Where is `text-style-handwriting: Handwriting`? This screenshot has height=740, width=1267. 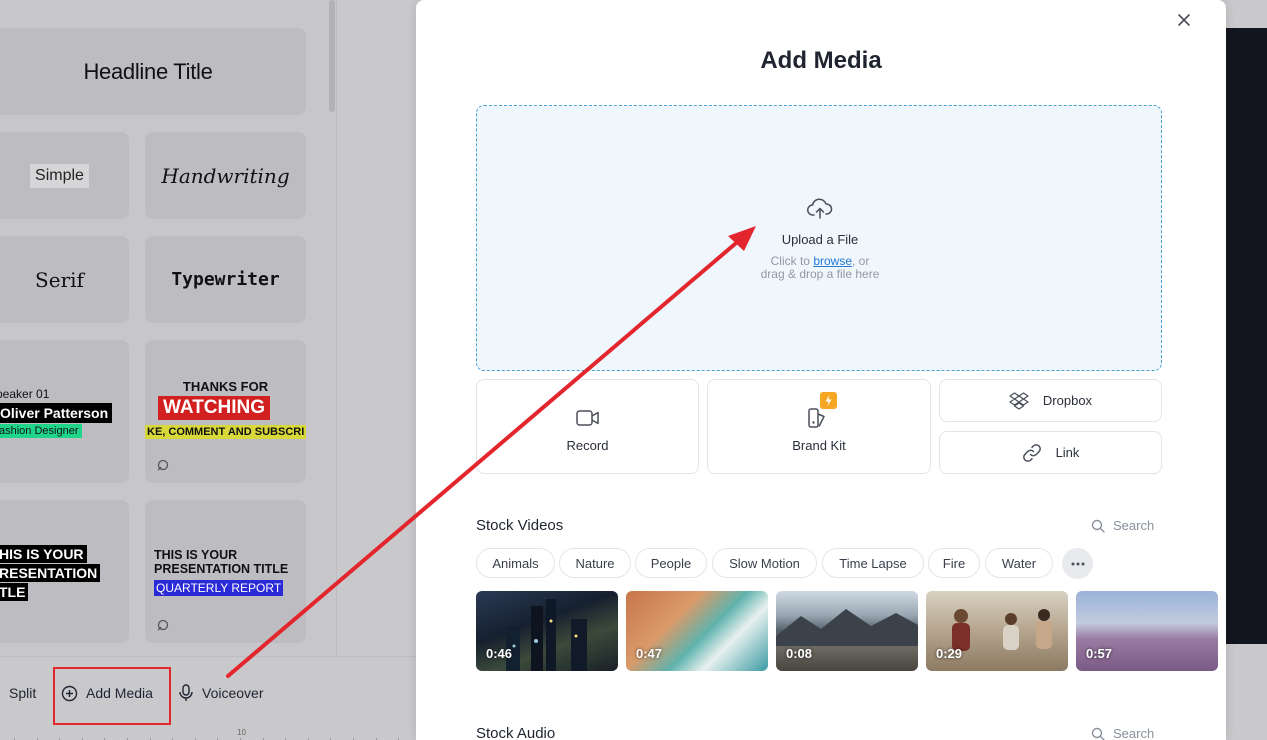 text-style-handwriting: Handwriting is located at coordinates (225, 175).